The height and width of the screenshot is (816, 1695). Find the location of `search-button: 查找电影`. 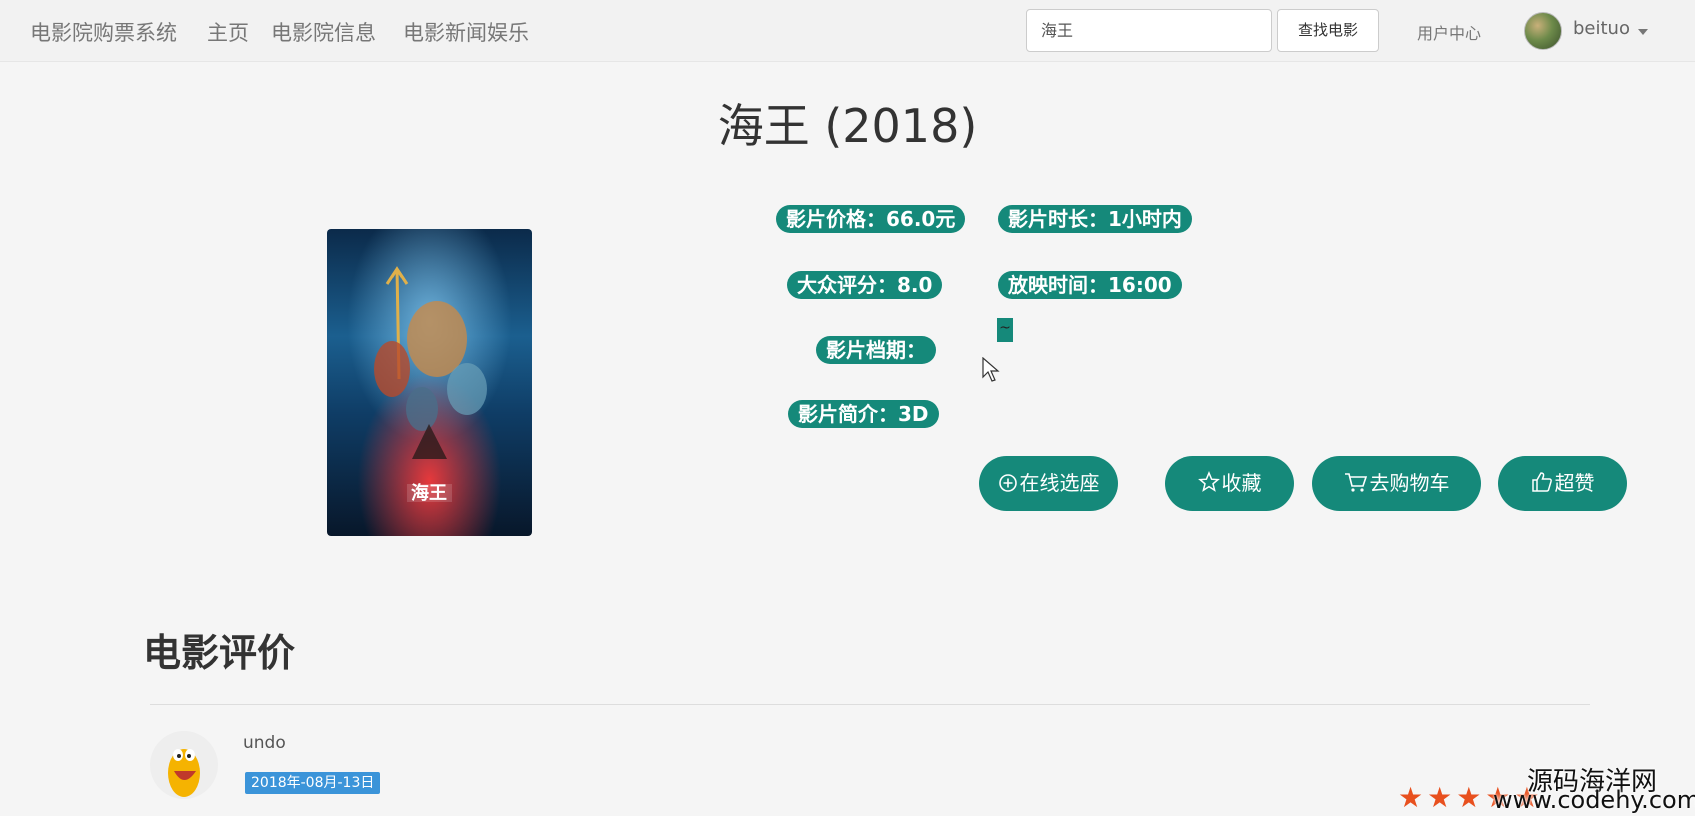

search-button: 查找电影 is located at coordinates (1328, 30).